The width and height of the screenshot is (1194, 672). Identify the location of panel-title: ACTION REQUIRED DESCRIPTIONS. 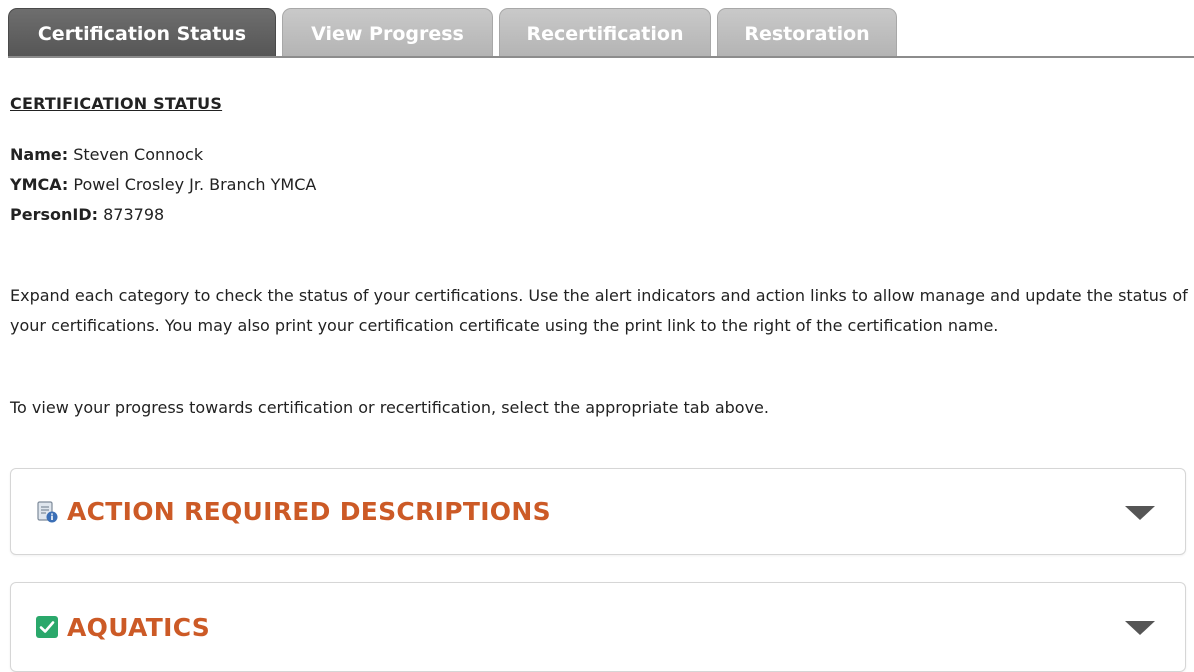
(309, 511).